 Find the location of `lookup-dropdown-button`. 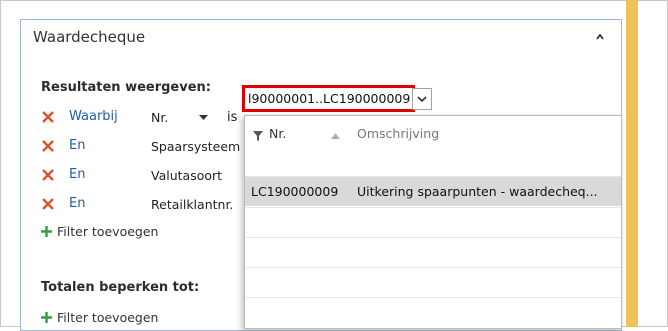

lookup-dropdown-button is located at coordinates (422, 99).